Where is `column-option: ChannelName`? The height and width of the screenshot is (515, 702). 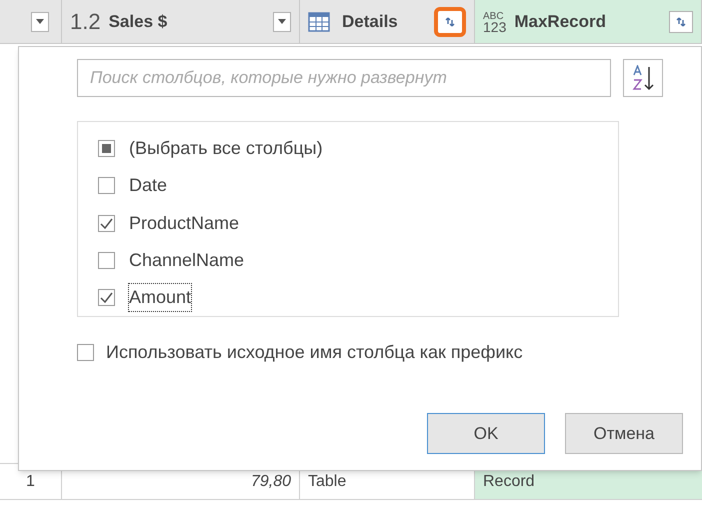 column-option: ChannelName is located at coordinates (186, 260).